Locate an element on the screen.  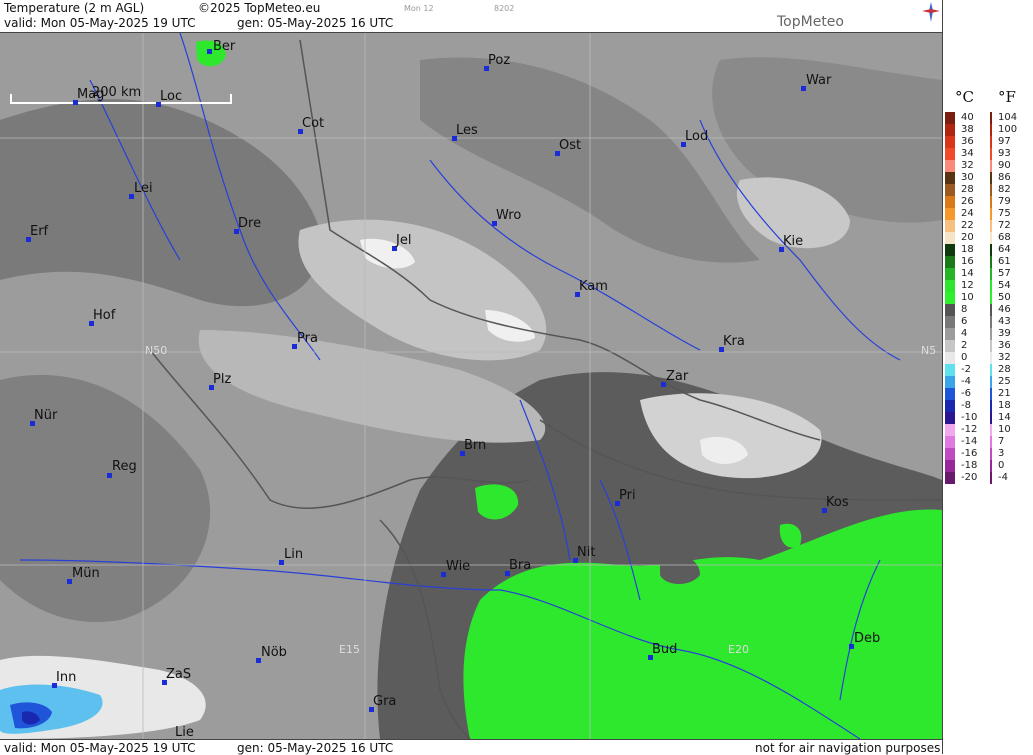
city-label: Zar is located at coordinates (677, 376).